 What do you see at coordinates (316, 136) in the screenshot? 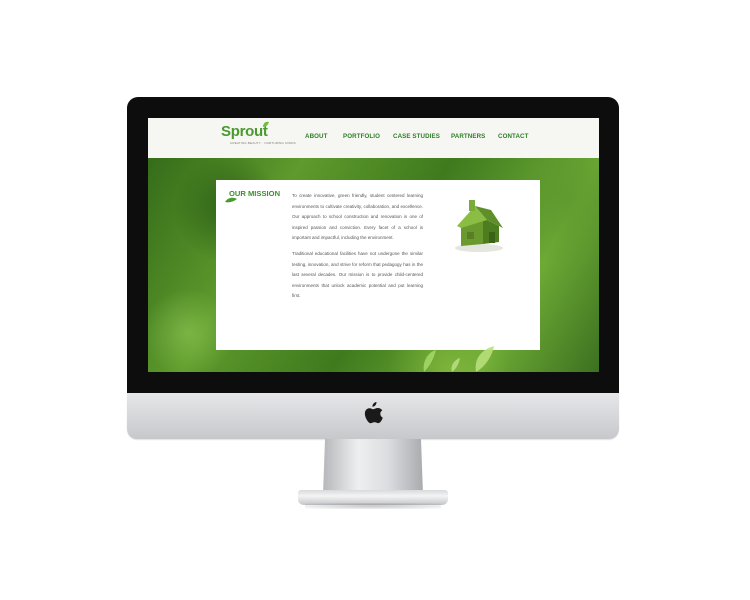
I see `nav-about: ABOUT` at bounding box center [316, 136].